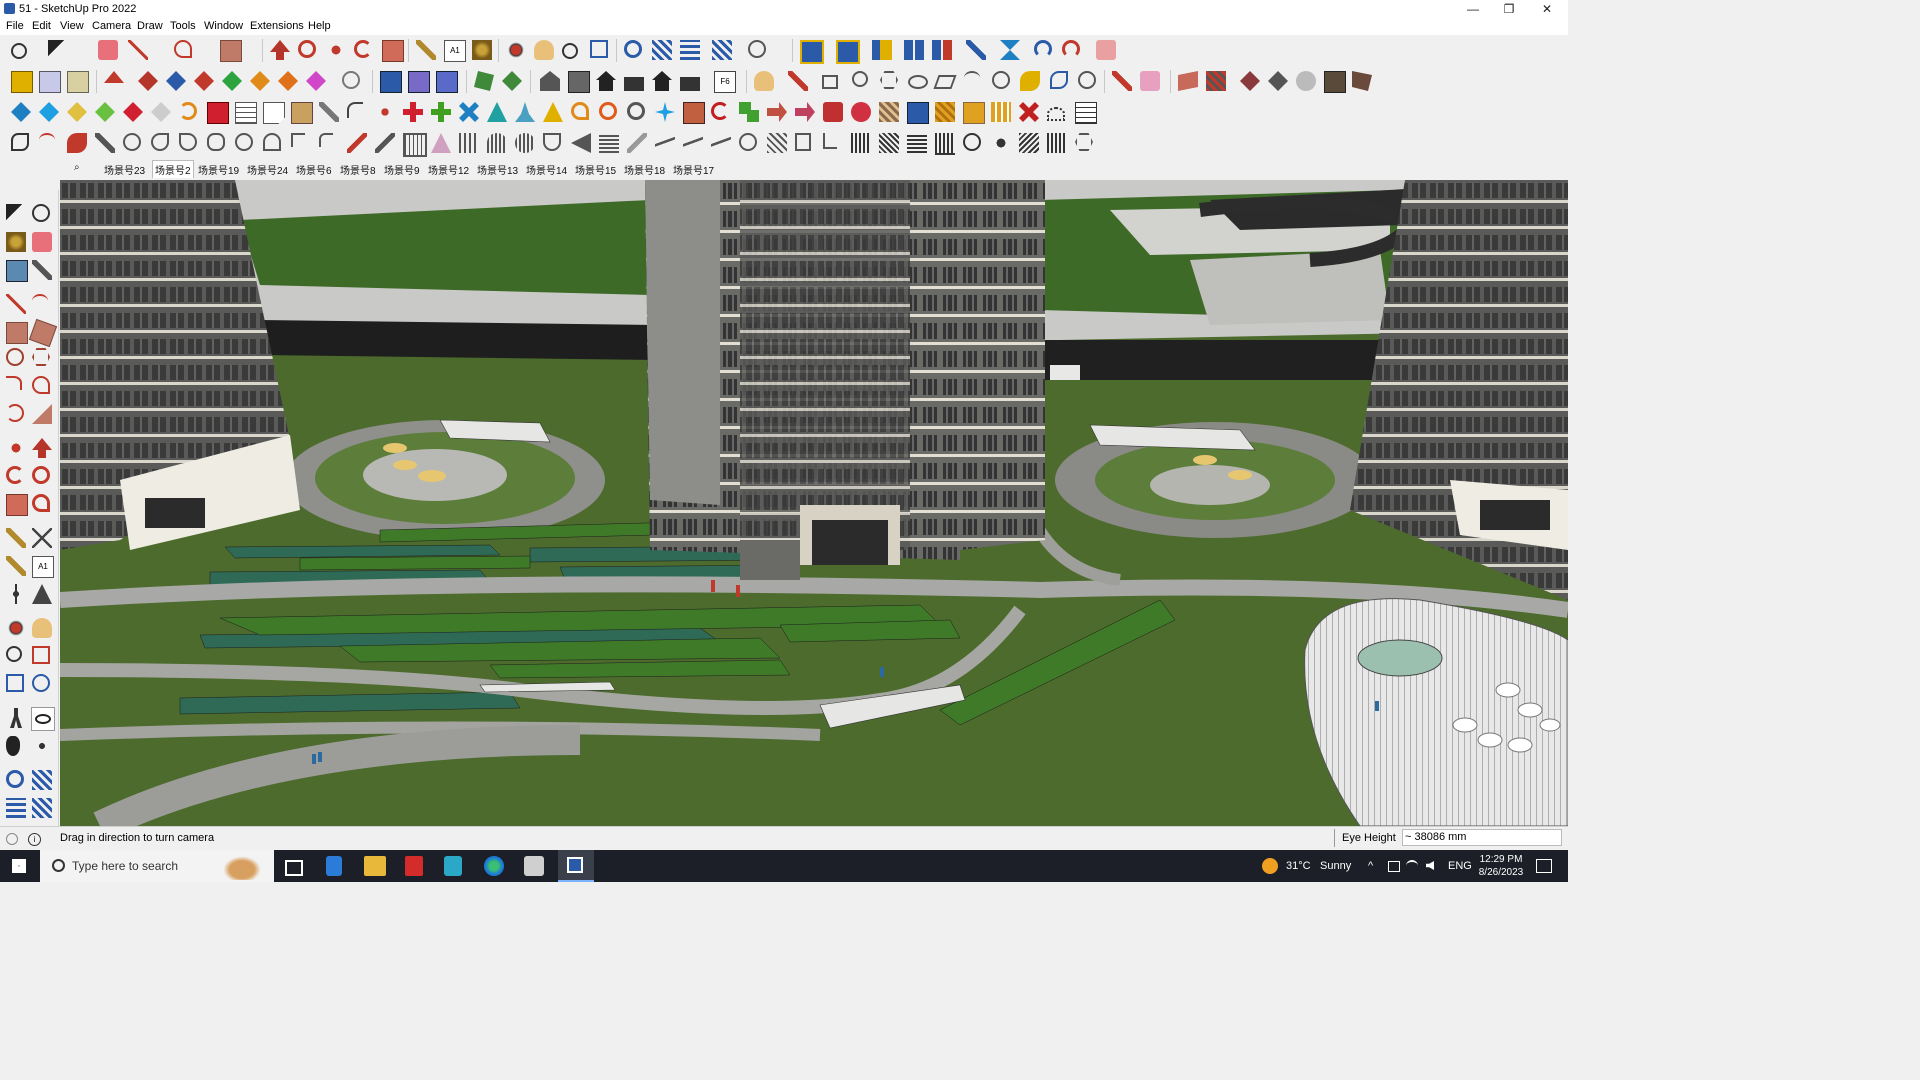  Describe the element at coordinates (34, 839) in the screenshot. I see `info-icon: i` at that location.